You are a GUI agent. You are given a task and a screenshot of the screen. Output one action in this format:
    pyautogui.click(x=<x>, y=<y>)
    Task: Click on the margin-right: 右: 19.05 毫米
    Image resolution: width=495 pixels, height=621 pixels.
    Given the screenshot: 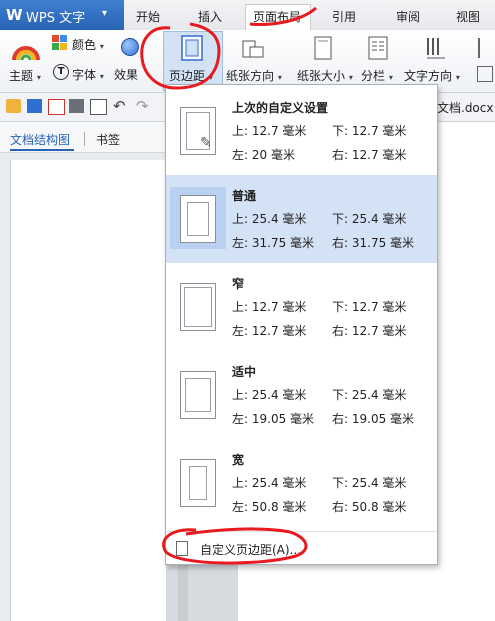 What is the action you would take?
    pyautogui.click(x=373, y=419)
    